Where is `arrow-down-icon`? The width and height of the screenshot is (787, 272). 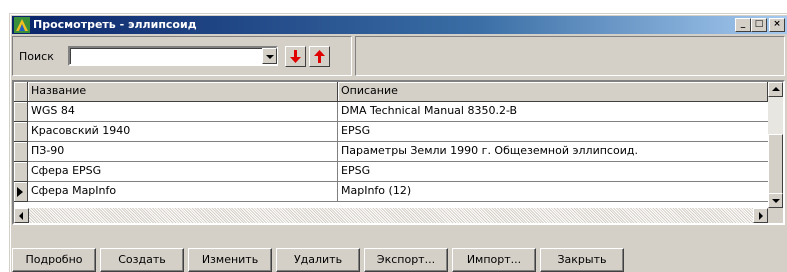 arrow-down-icon is located at coordinates (295, 56).